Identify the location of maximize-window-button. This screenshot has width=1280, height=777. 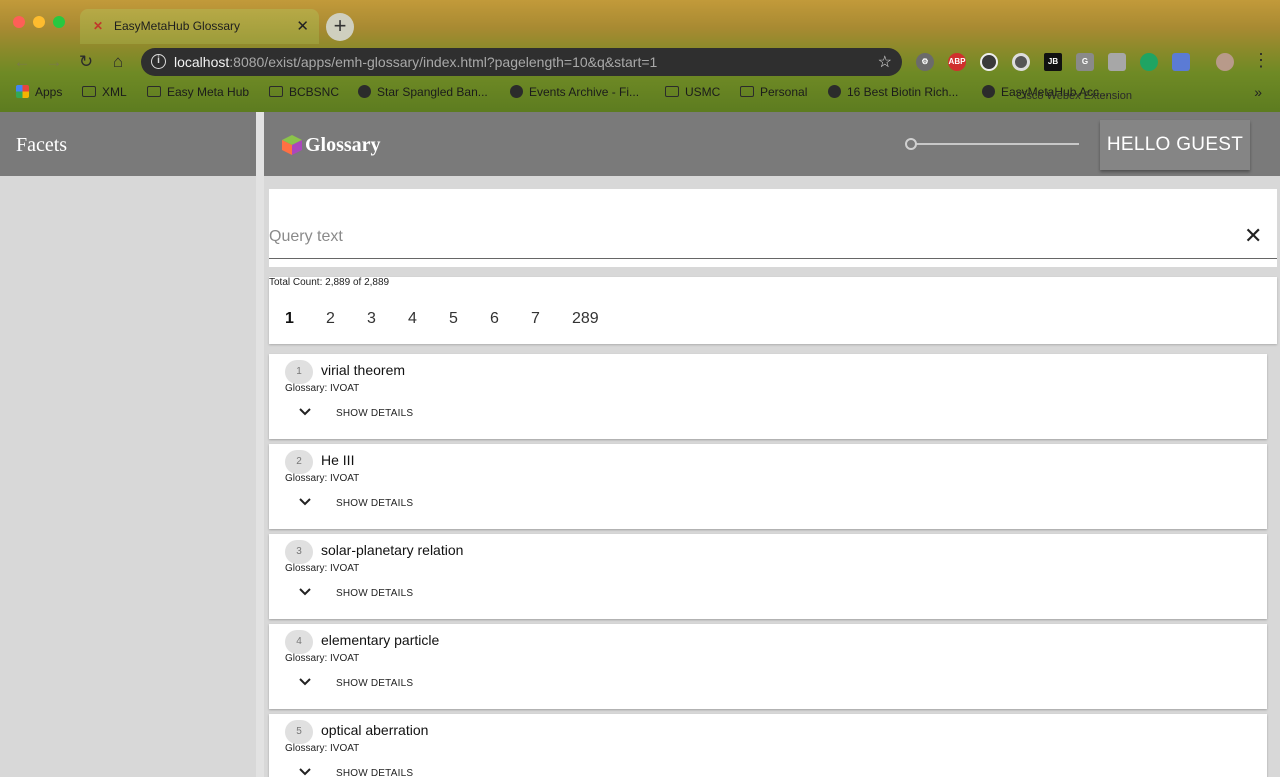
(59, 22).